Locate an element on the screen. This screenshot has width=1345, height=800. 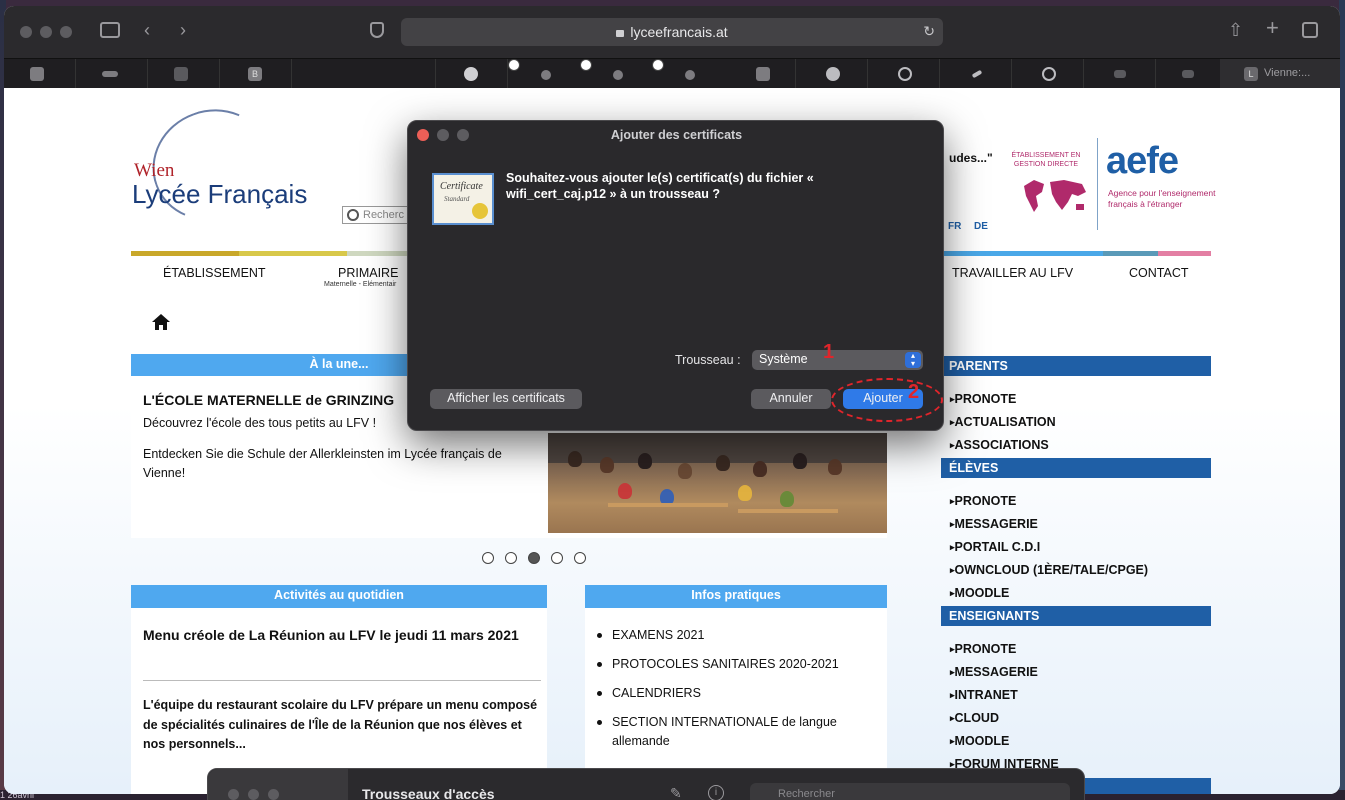
info-icon: i is located at coordinates (716, 792).